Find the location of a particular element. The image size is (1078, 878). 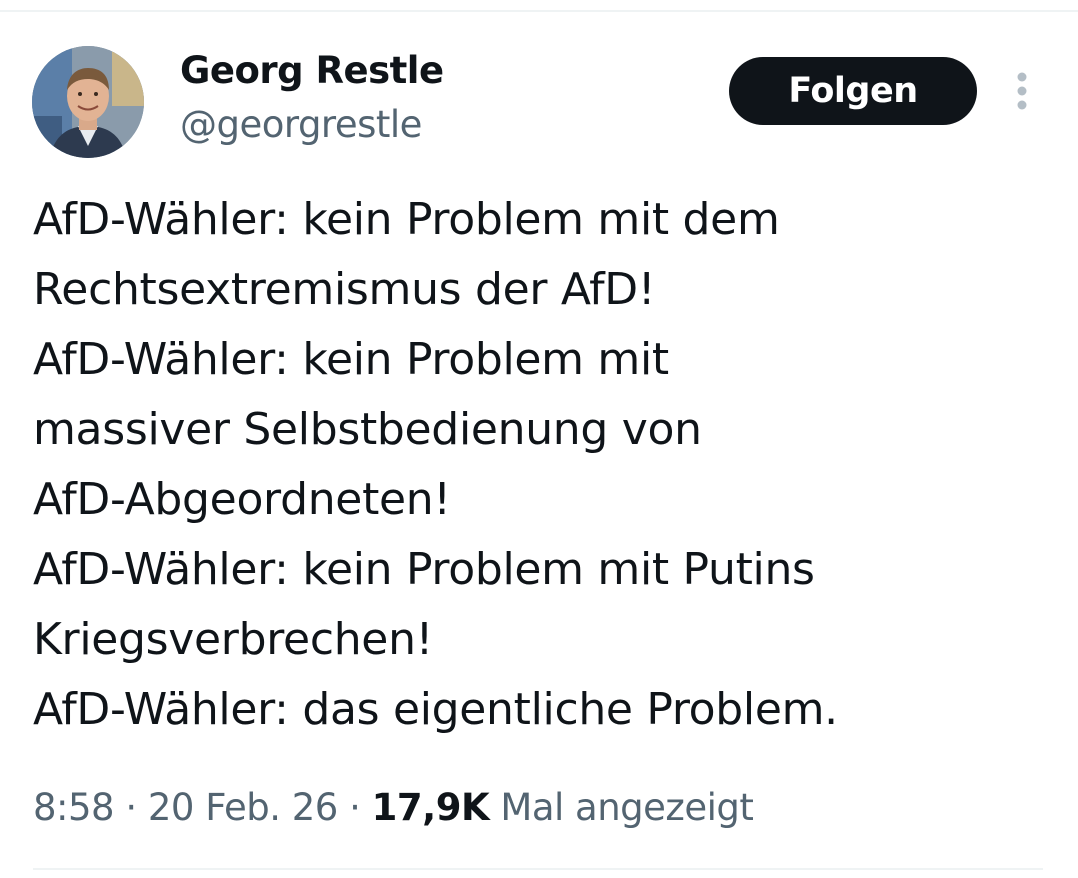

tweet-line: AfD-Abgeordneten! is located at coordinates (242, 499).